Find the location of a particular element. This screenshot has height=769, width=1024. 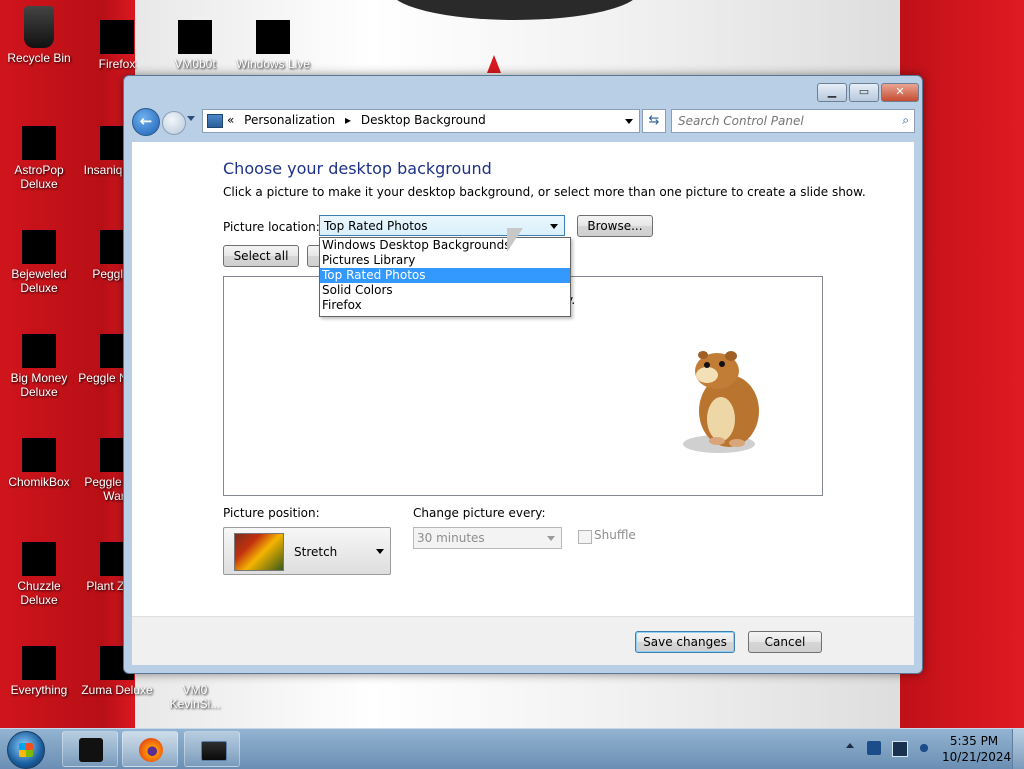

wallpaper-maple-leaf is located at coordinates (494, 64).